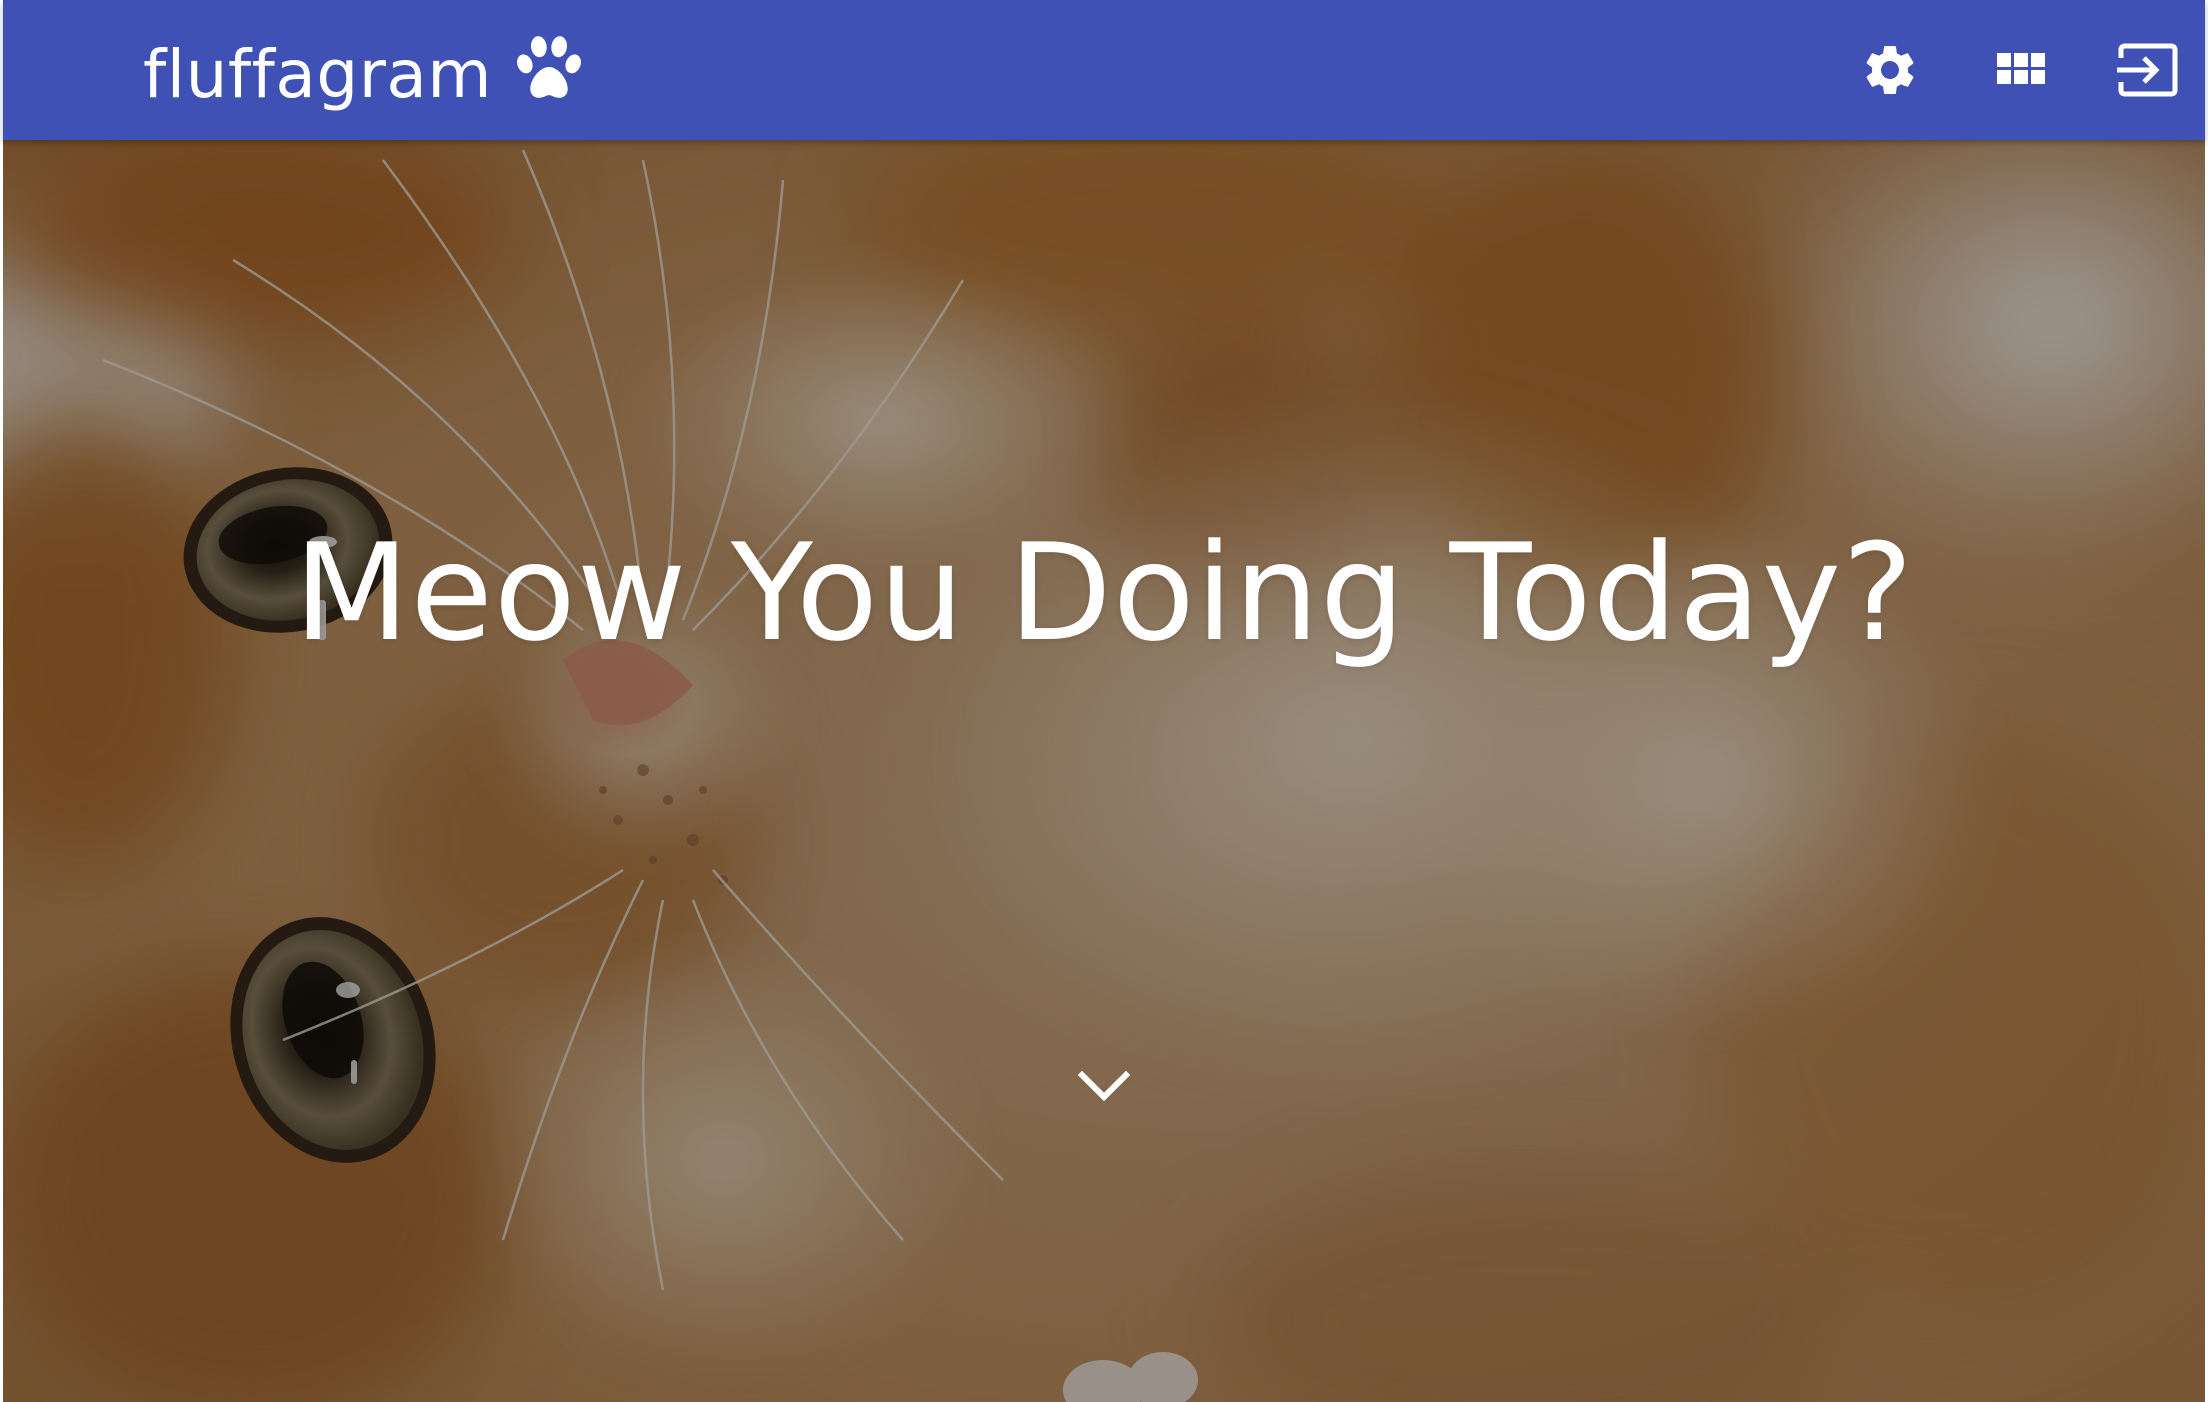 The width and height of the screenshot is (2208, 1402). I want to click on brand-home-link: fluffagram, so click(365, 75).